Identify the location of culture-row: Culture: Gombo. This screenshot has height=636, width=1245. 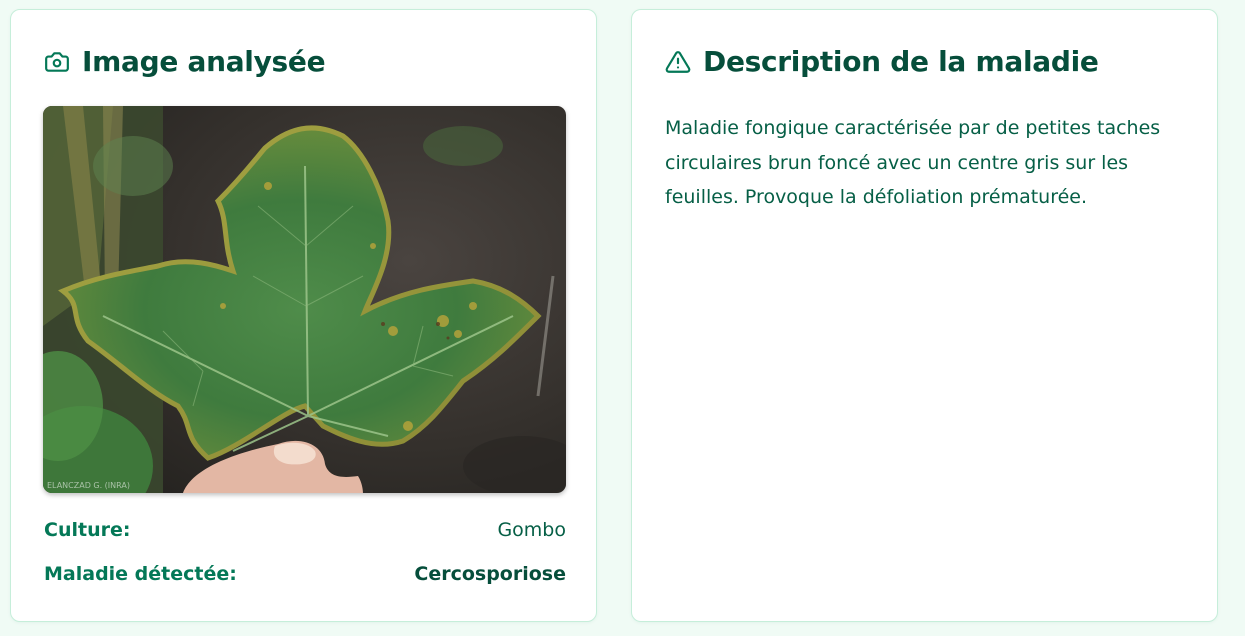
(305, 530).